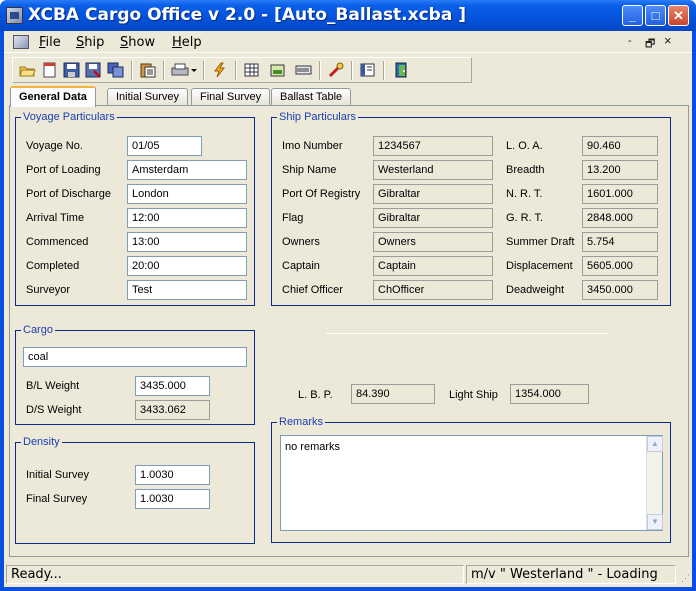  What do you see at coordinates (535, 290) in the screenshot?
I see `deadweight-label: Deadweight` at bounding box center [535, 290].